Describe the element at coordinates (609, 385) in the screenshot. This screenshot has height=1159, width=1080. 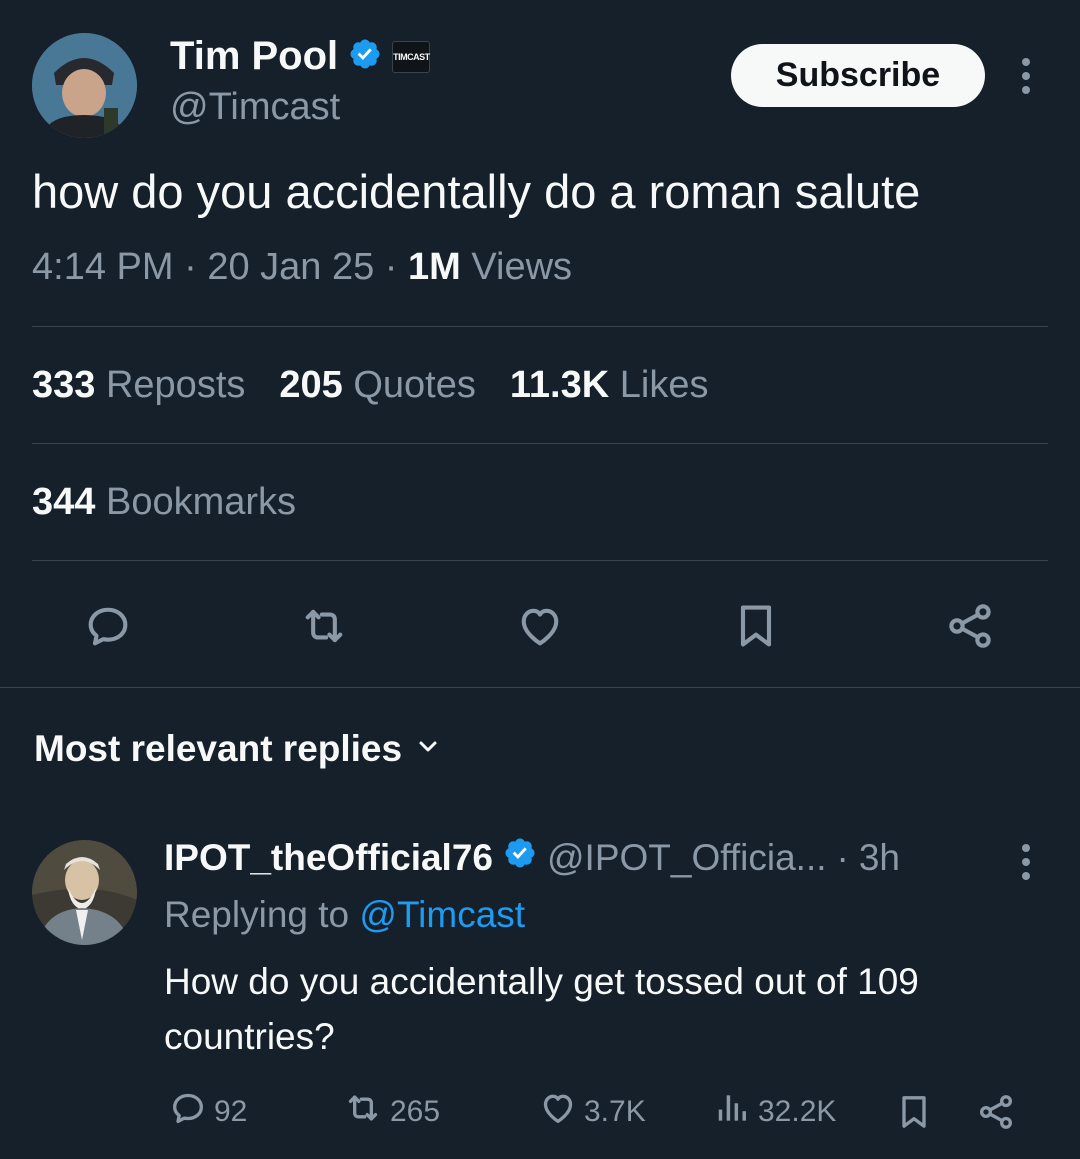
I see `likes-stat: 11.3K Likes` at that location.